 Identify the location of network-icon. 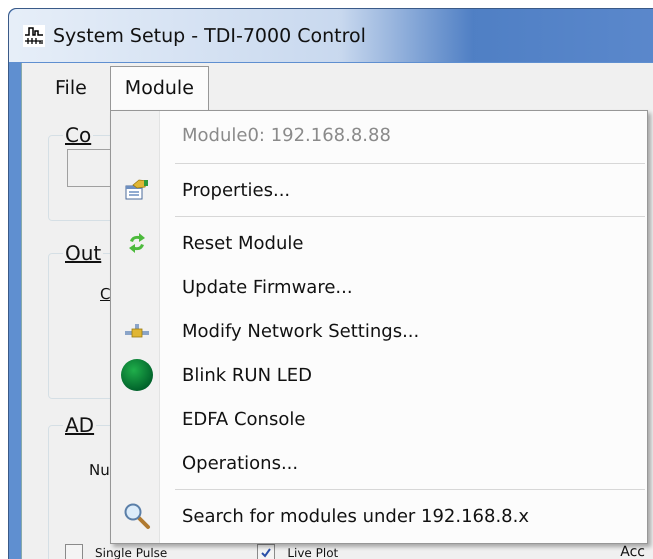
(137, 331).